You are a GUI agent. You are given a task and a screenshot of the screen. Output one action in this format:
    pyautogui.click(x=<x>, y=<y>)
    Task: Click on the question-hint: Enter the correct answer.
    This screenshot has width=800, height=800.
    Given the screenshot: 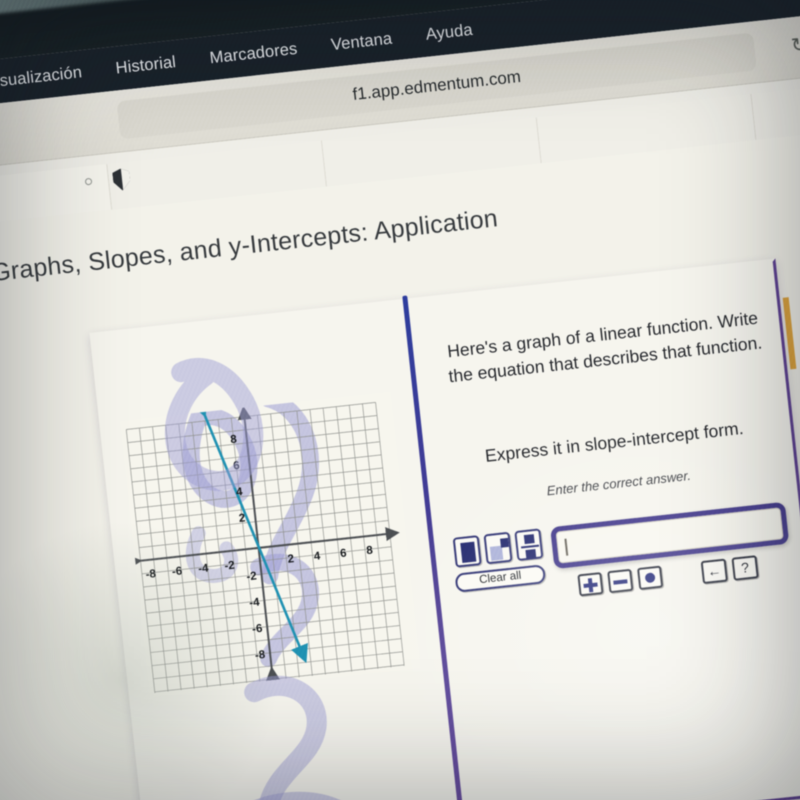 What is the action you would take?
    pyautogui.click(x=618, y=483)
    